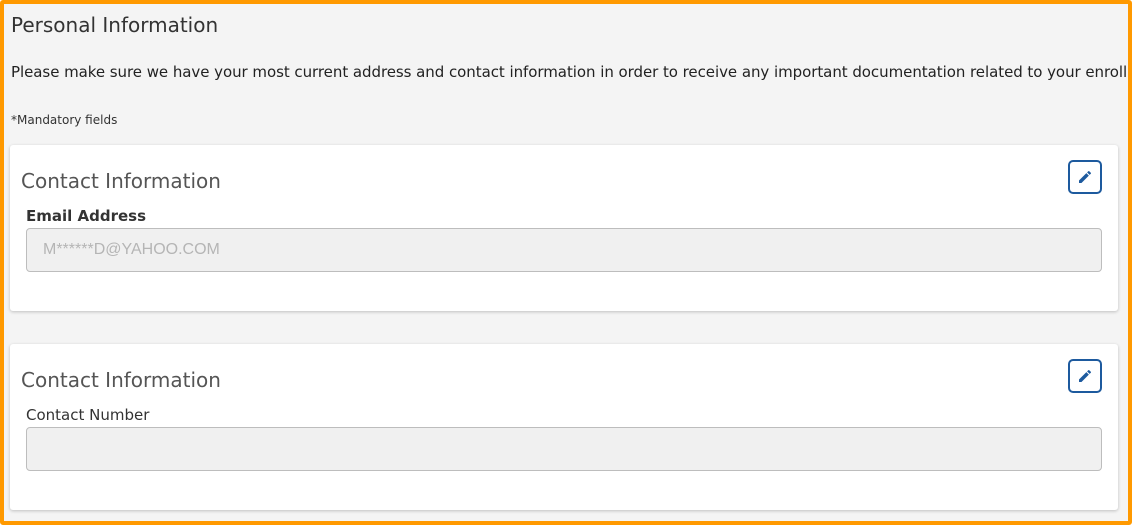 Image resolution: width=1132 pixels, height=525 pixels. What do you see at coordinates (564, 449) in the screenshot?
I see `contact-number-field` at bounding box center [564, 449].